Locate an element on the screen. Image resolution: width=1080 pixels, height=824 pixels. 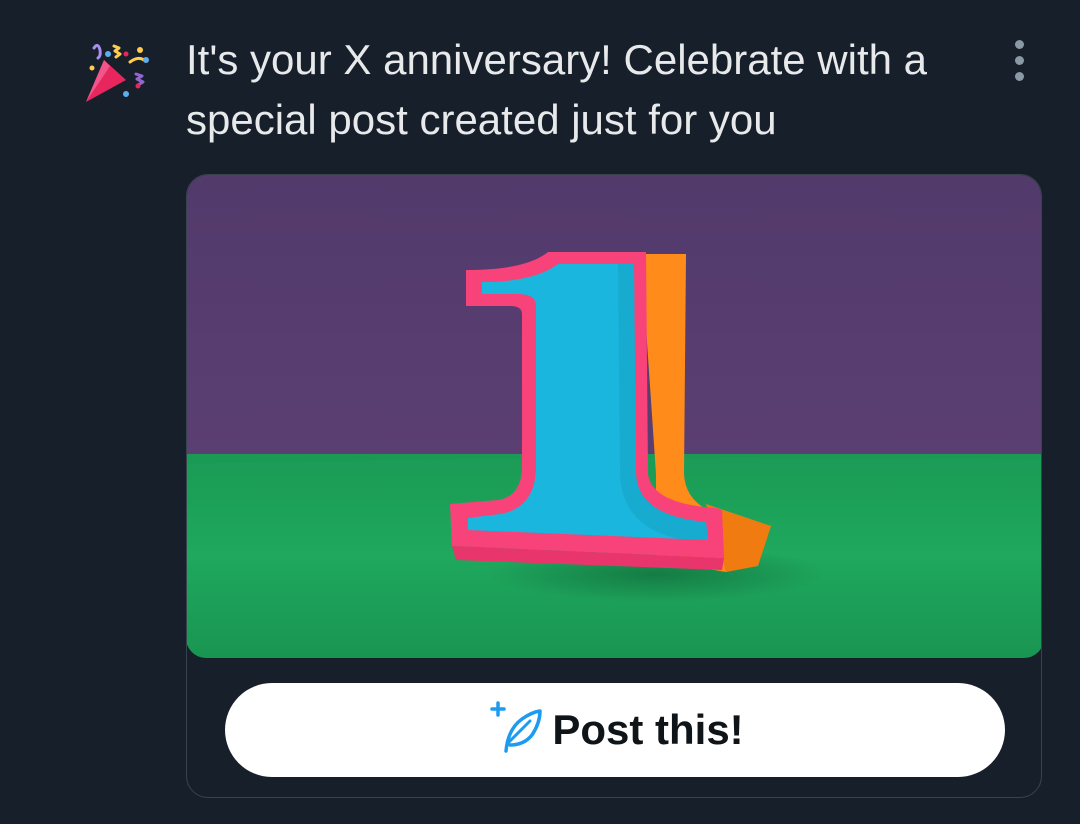
post-this-button: Post this! is located at coordinates (615, 730).